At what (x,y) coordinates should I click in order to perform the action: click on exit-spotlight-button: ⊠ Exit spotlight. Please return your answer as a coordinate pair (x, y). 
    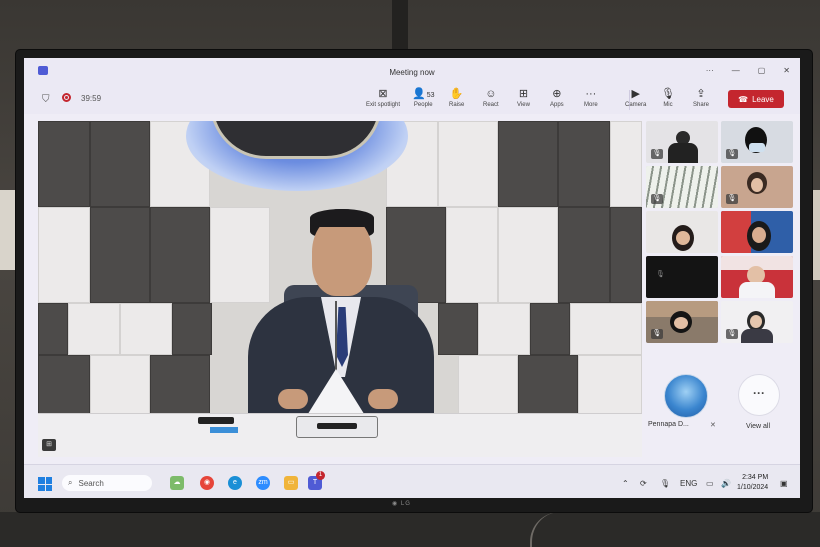
    Looking at the image, I should click on (383, 98).